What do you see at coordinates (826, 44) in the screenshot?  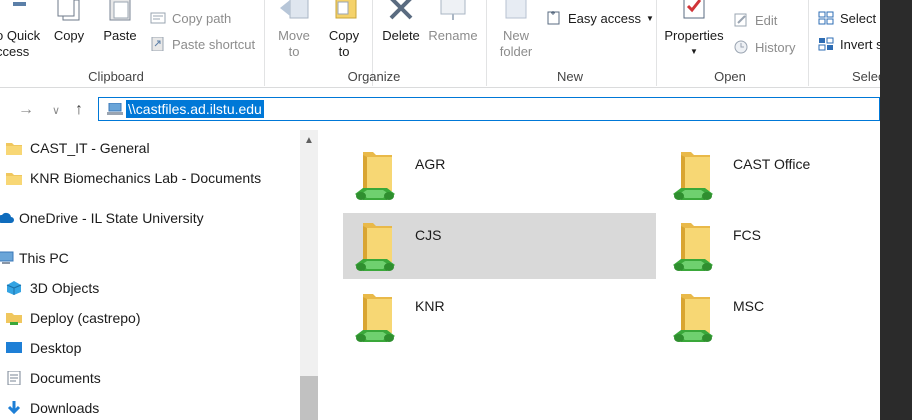 I see `invert-selection-icon` at bounding box center [826, 44].